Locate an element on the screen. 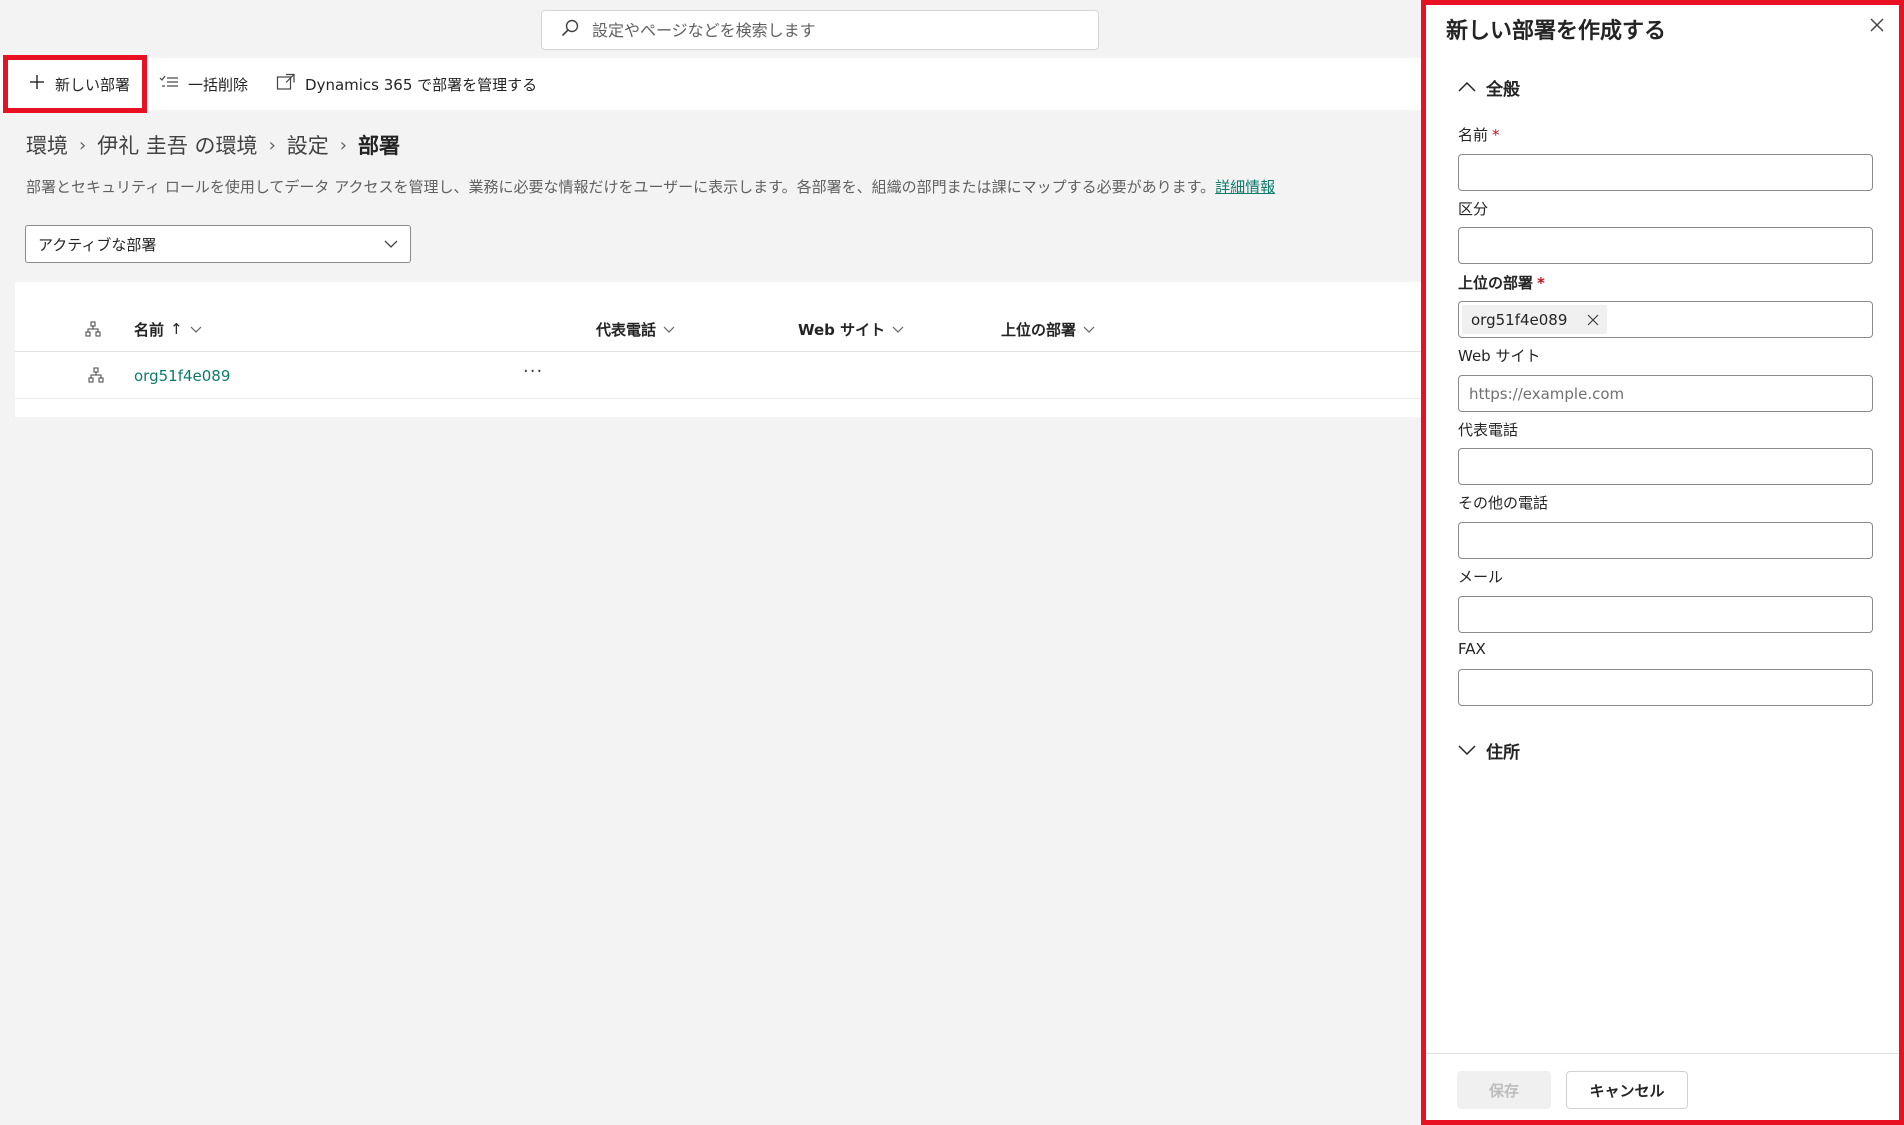 This screenshot has width=1904, height=1125. remove-tag-icon is located at coordinates (1593, 320).